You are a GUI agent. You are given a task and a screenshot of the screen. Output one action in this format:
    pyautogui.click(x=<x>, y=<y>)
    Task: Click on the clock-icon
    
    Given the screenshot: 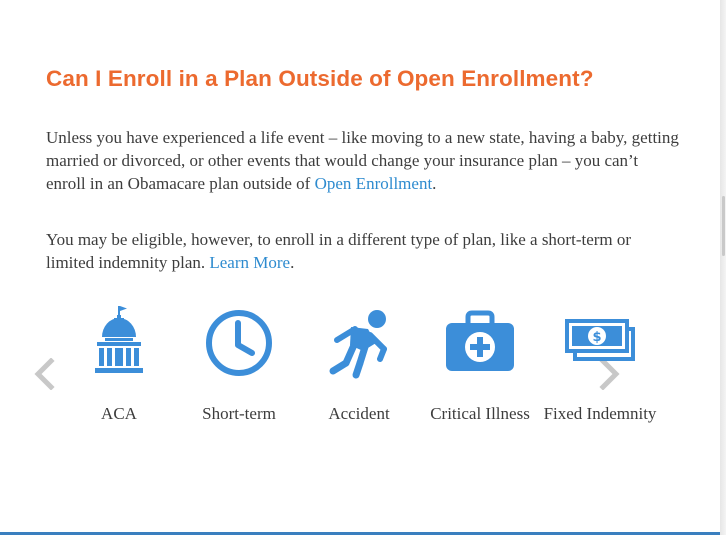 What is the action you would take?
    pyautogui.click(x=239, y=343)
    